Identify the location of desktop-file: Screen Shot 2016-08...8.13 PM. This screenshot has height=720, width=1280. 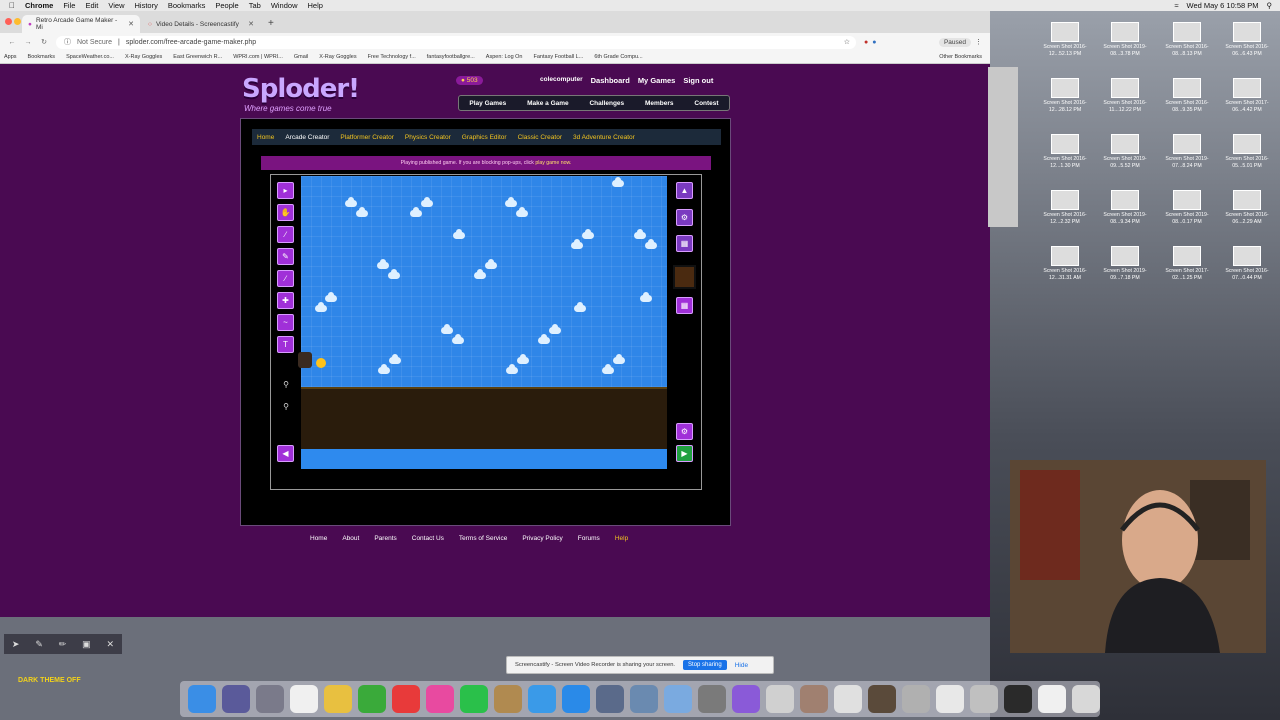
(1187, 39).